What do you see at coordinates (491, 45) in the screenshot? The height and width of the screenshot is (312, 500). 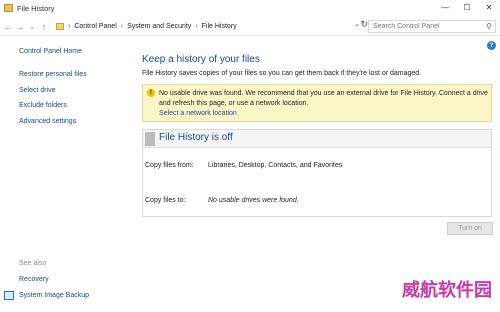 I see `help-icon: ?` at bounding box center [491, 45].